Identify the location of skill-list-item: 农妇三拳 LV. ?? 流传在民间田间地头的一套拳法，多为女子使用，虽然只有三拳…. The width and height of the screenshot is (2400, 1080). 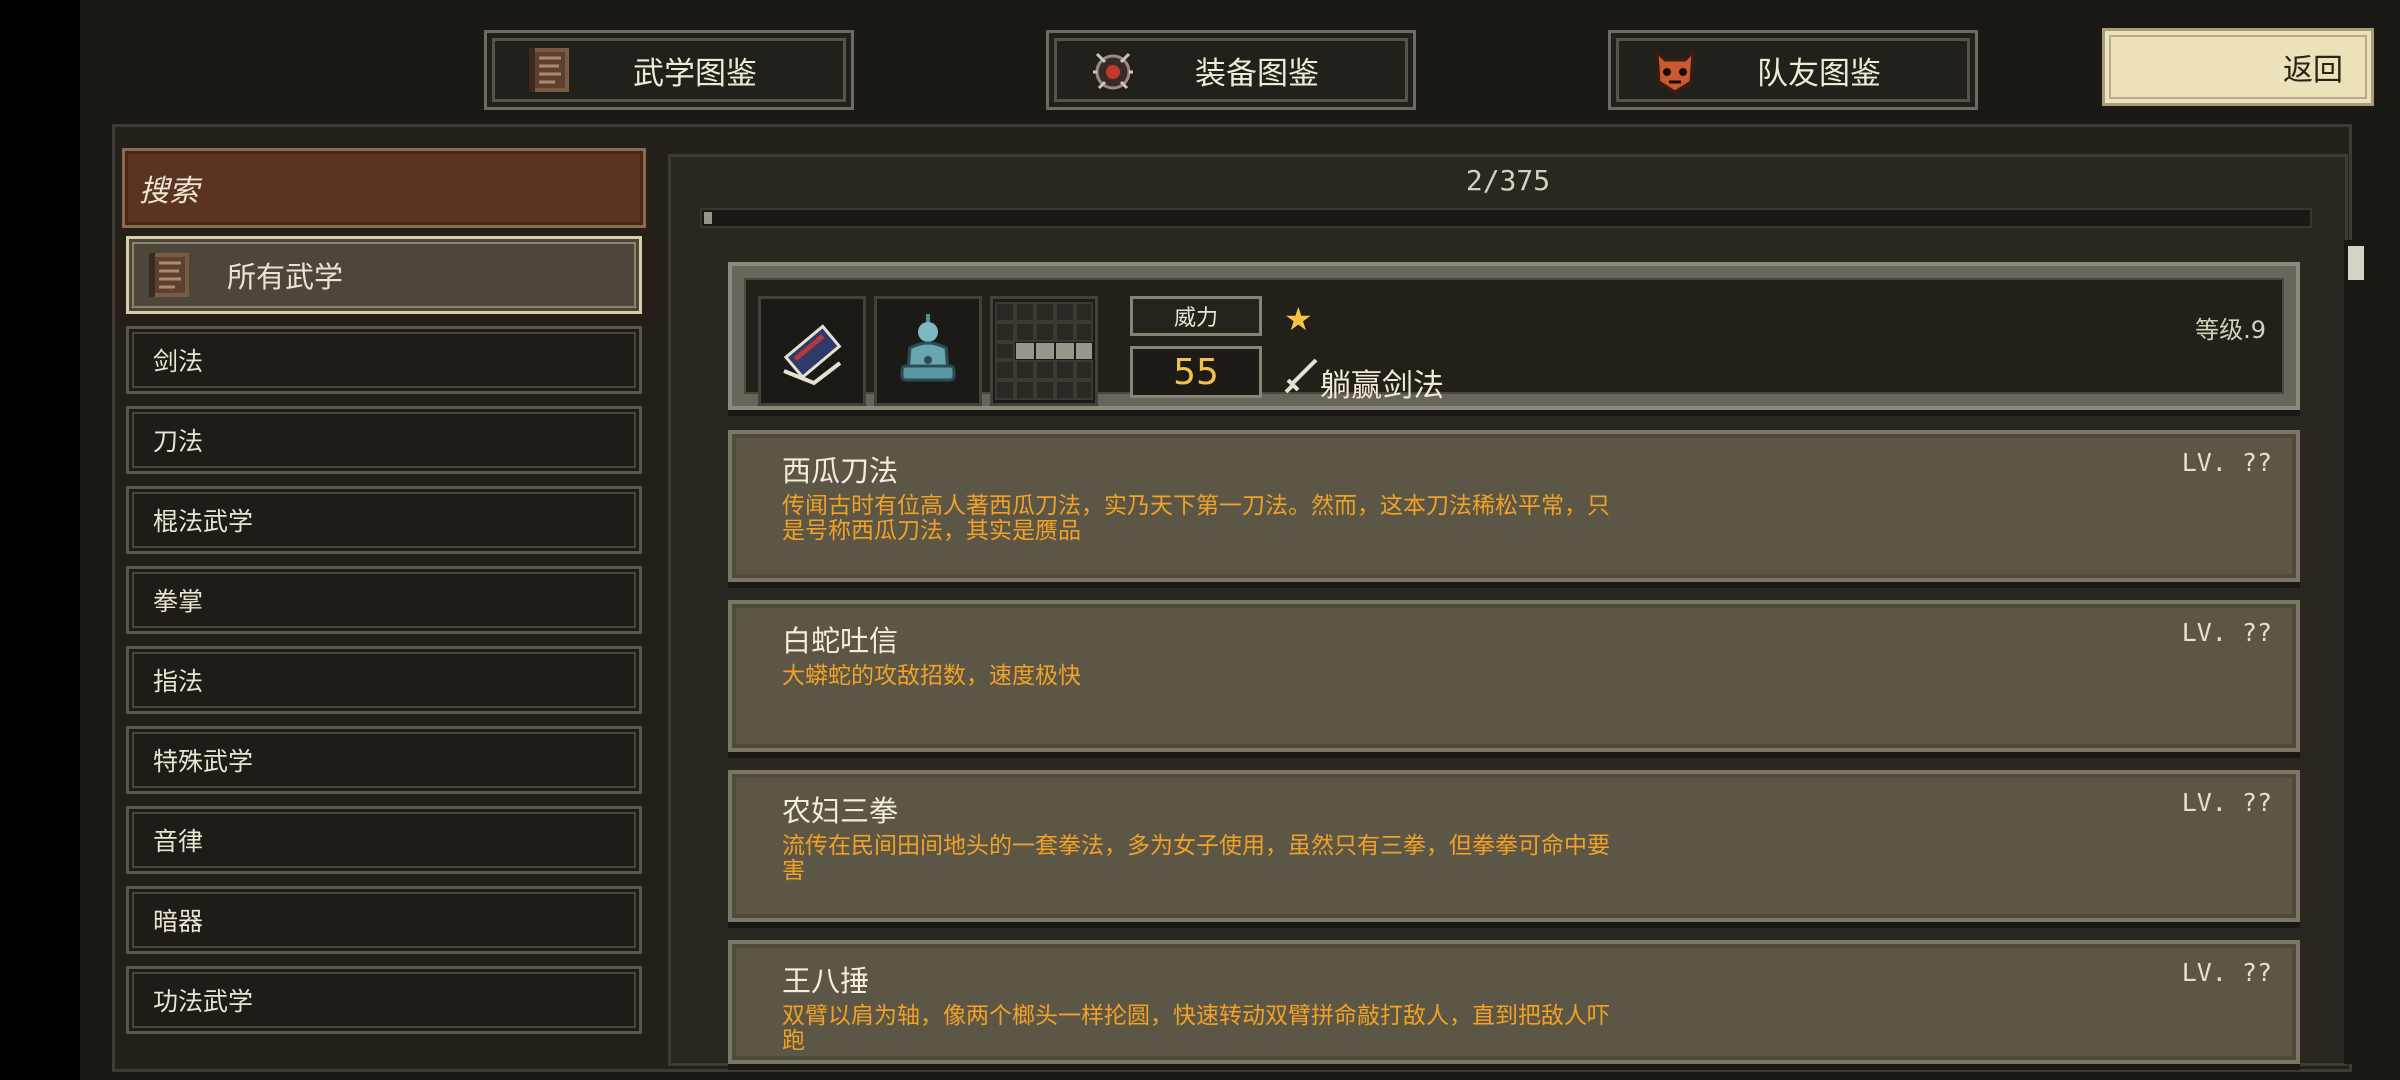
(1514, 846).